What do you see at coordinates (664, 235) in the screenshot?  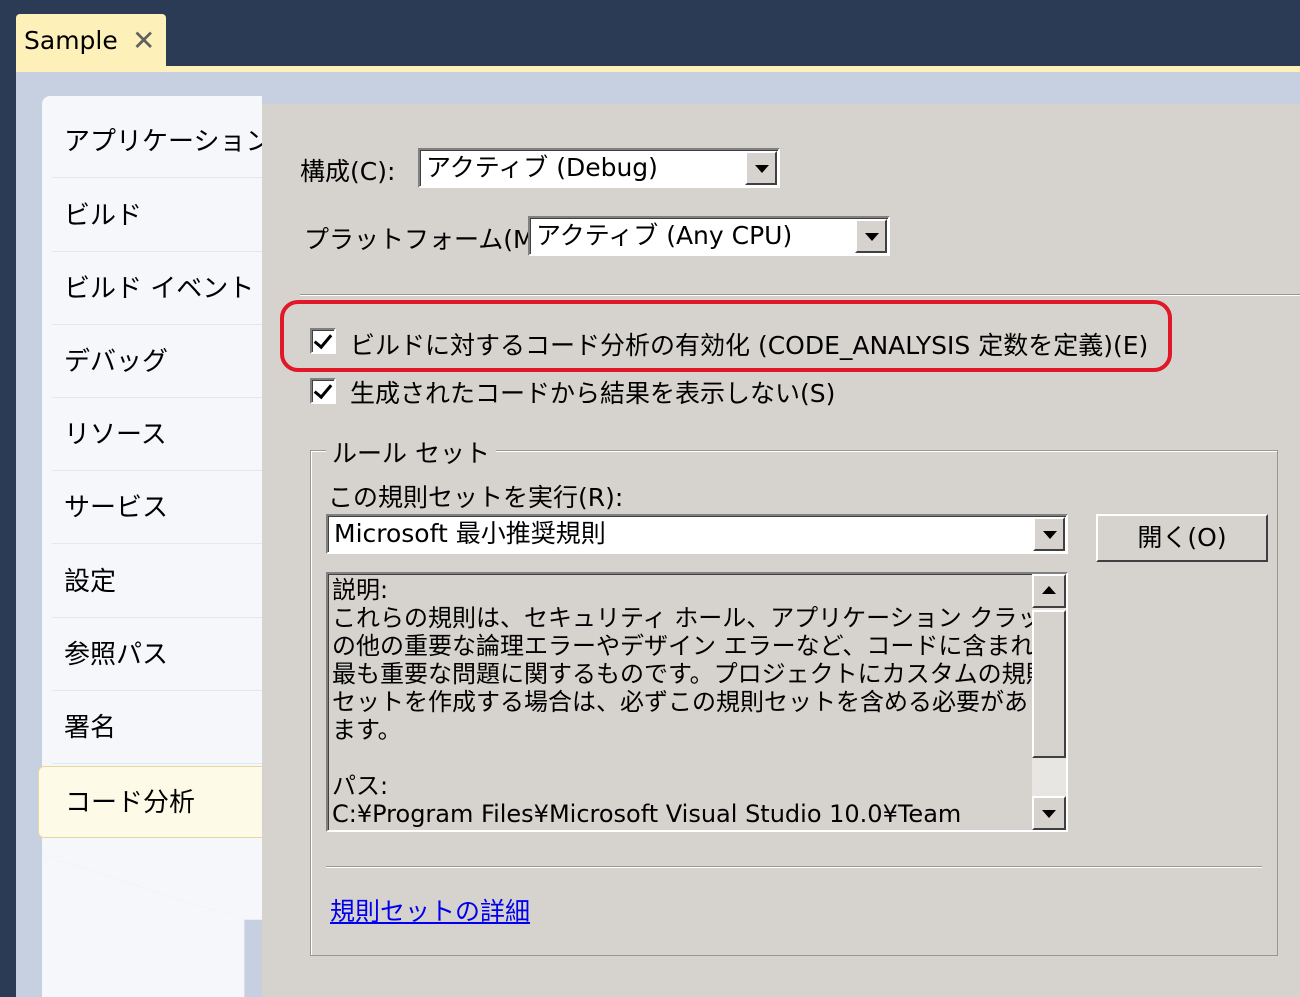 I see `platform-value: アクティブ (Any CPU)` at bounding box center [664, 235].